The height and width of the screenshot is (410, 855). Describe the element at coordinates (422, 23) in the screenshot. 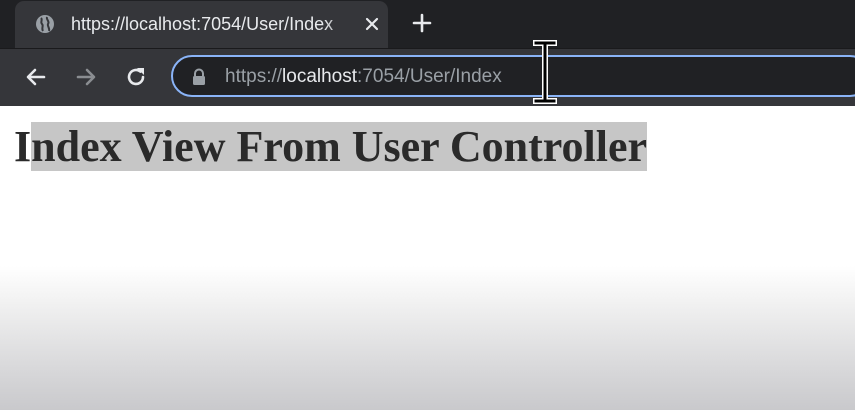

I see `plus-icon` at that location.